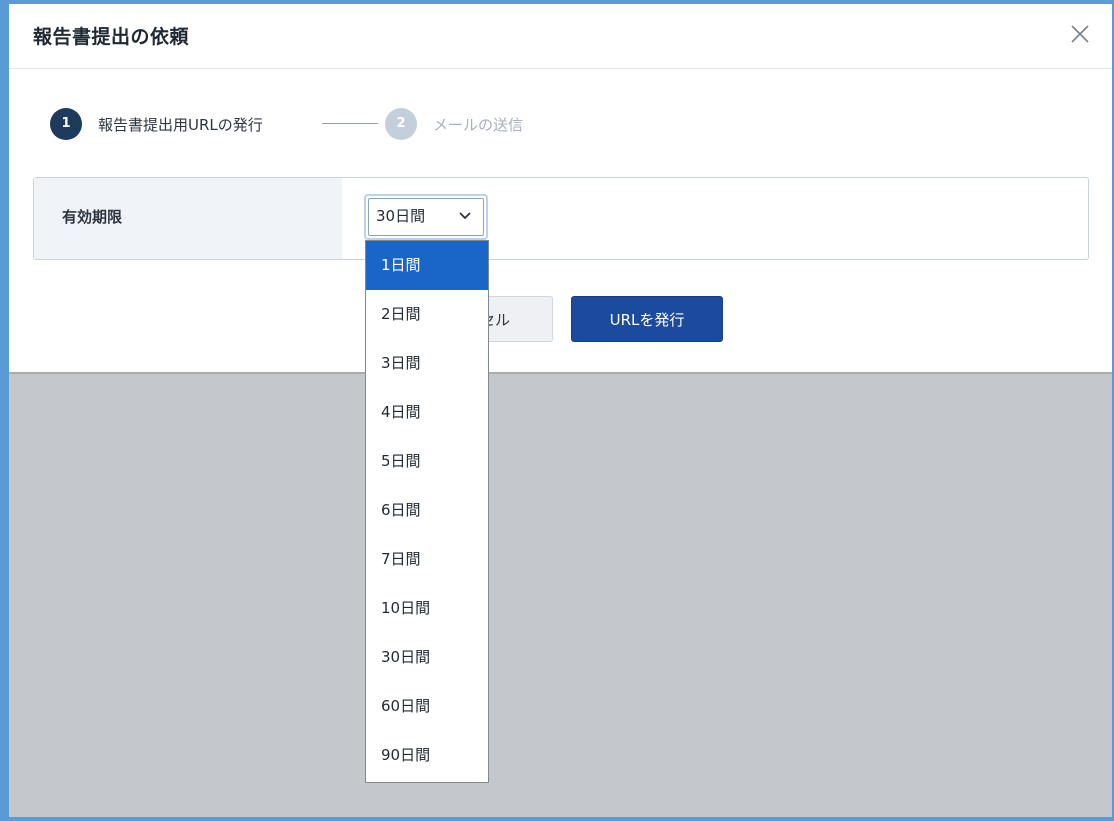 The image size is (1114, 821). What do you see at coordinates (427, 559) in the screenshot?
I see `dropdown-option: 7日間` at bounding box center [427, 559].